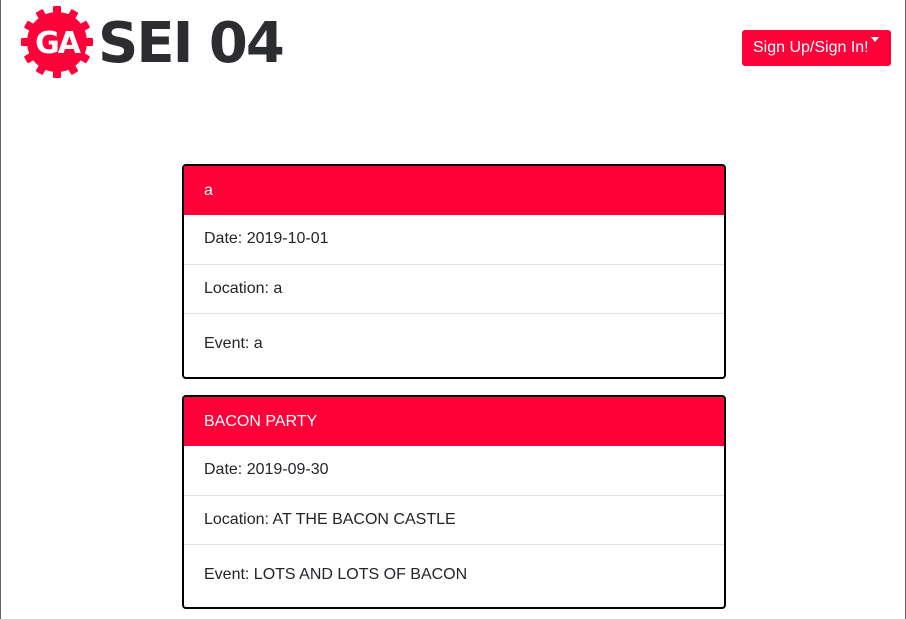 The image size is (906, 619). I want to click on caret-down-icon, so click(875, 39).